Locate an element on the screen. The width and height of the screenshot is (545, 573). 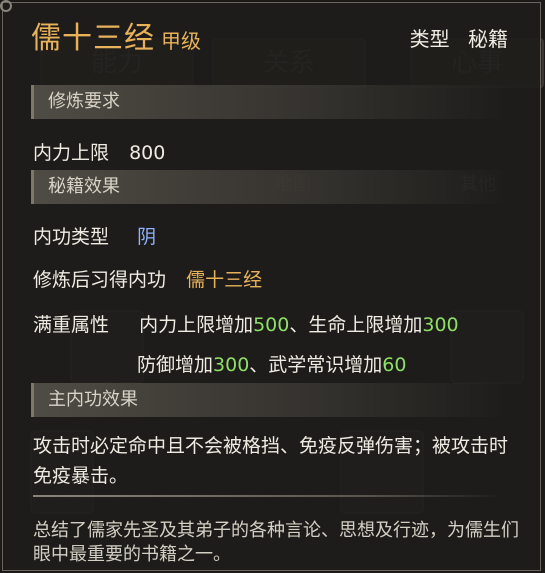
internal-type-row: 内功类型 阴 is located at coordinates (94, 235).